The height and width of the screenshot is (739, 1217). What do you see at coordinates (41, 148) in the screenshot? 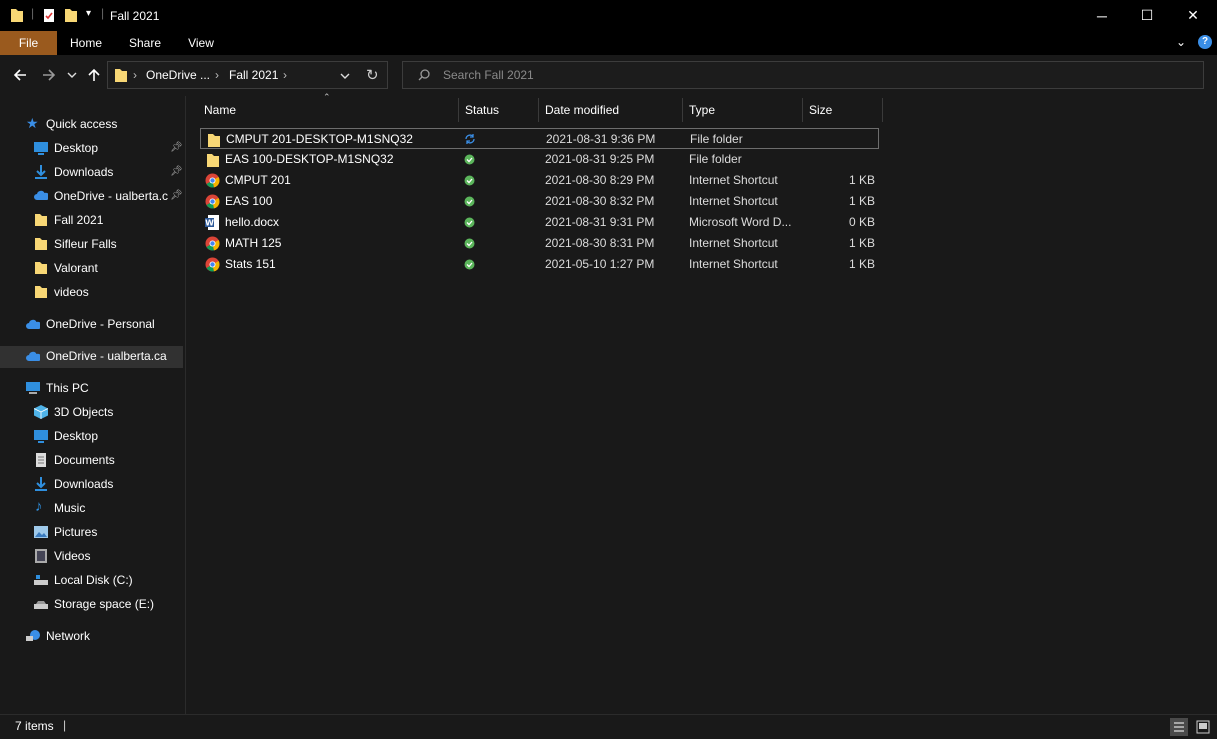
I see `desktop-icon` at bounding box center [41, 148].